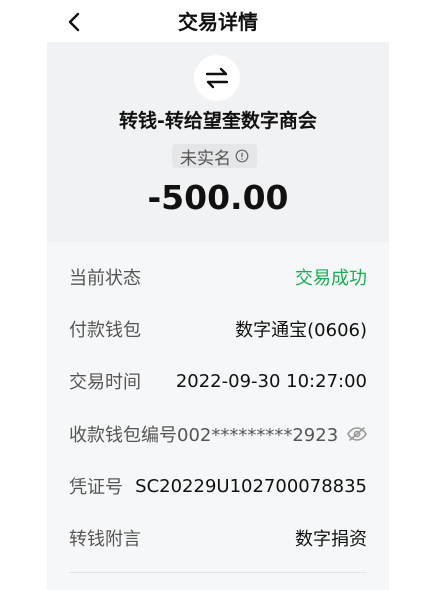 The image size is (436, 590). Describe the element at coordinates (301, 330) in the screenshot. I see `payment-wallet-value: 数字通宝(0606)` at that location.